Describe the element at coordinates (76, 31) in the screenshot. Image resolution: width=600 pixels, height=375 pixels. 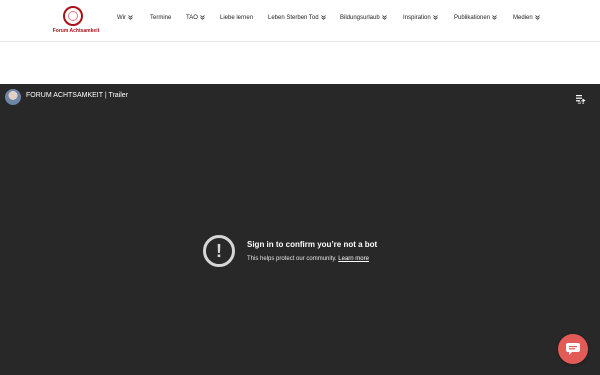
I see `logo-text: Forum Achtsamkeit` at that location.